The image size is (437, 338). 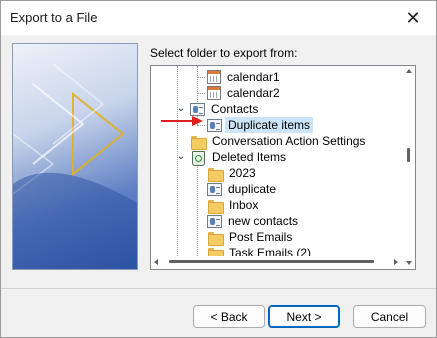 I want to click on vertical-scrollbar, so click(x=409, y=167).